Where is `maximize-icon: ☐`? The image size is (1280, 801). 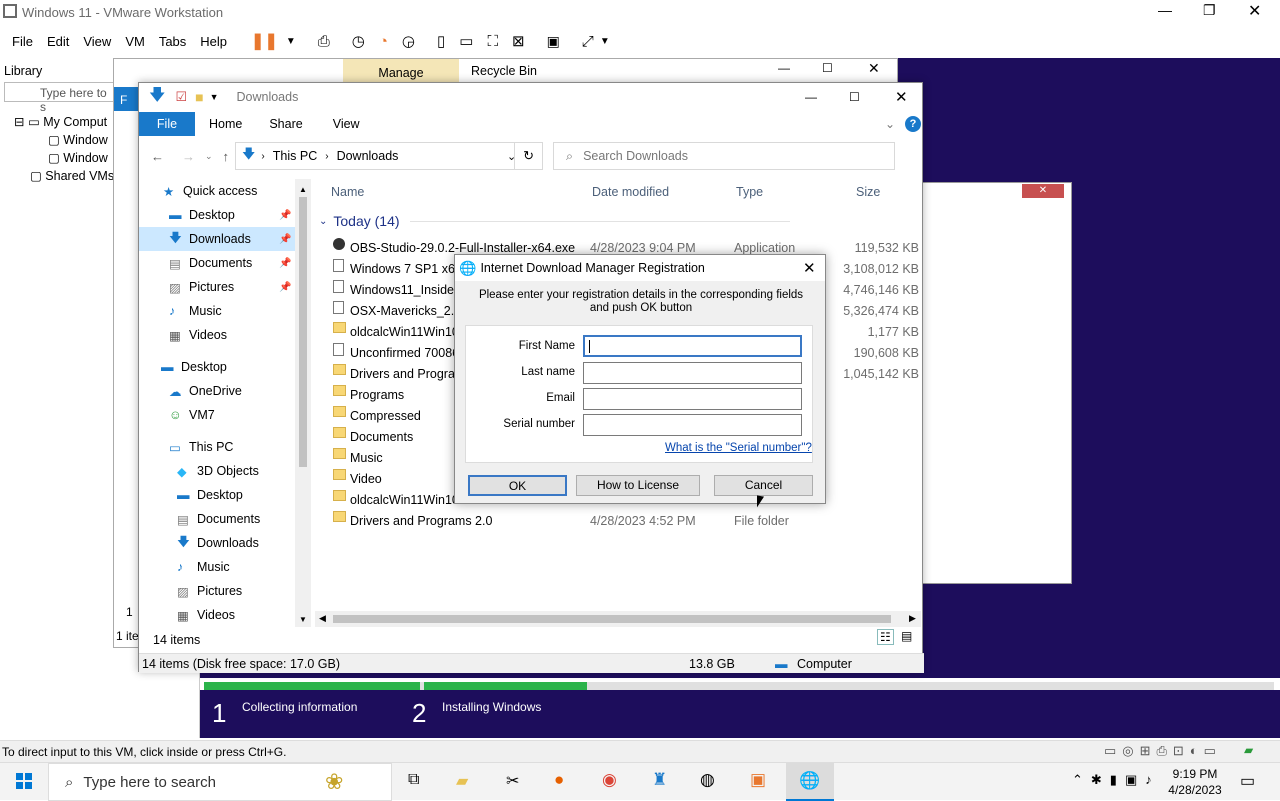
maximize-icon: ☐ is located at coordinates (854, 97).